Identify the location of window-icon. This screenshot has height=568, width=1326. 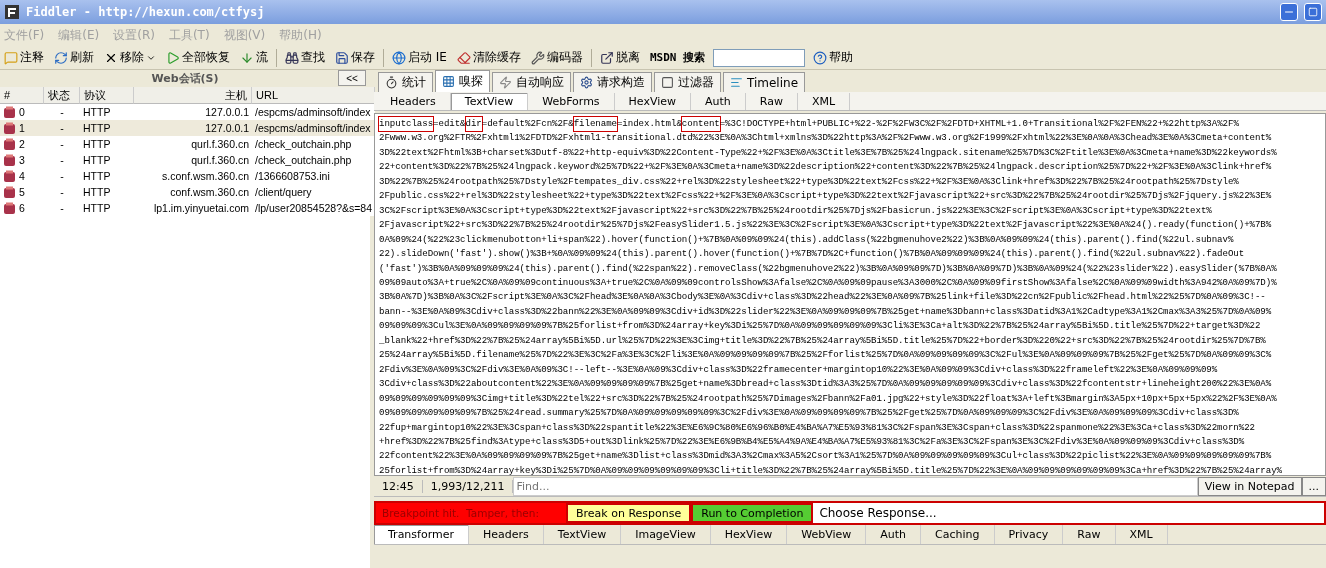
(606, 57).